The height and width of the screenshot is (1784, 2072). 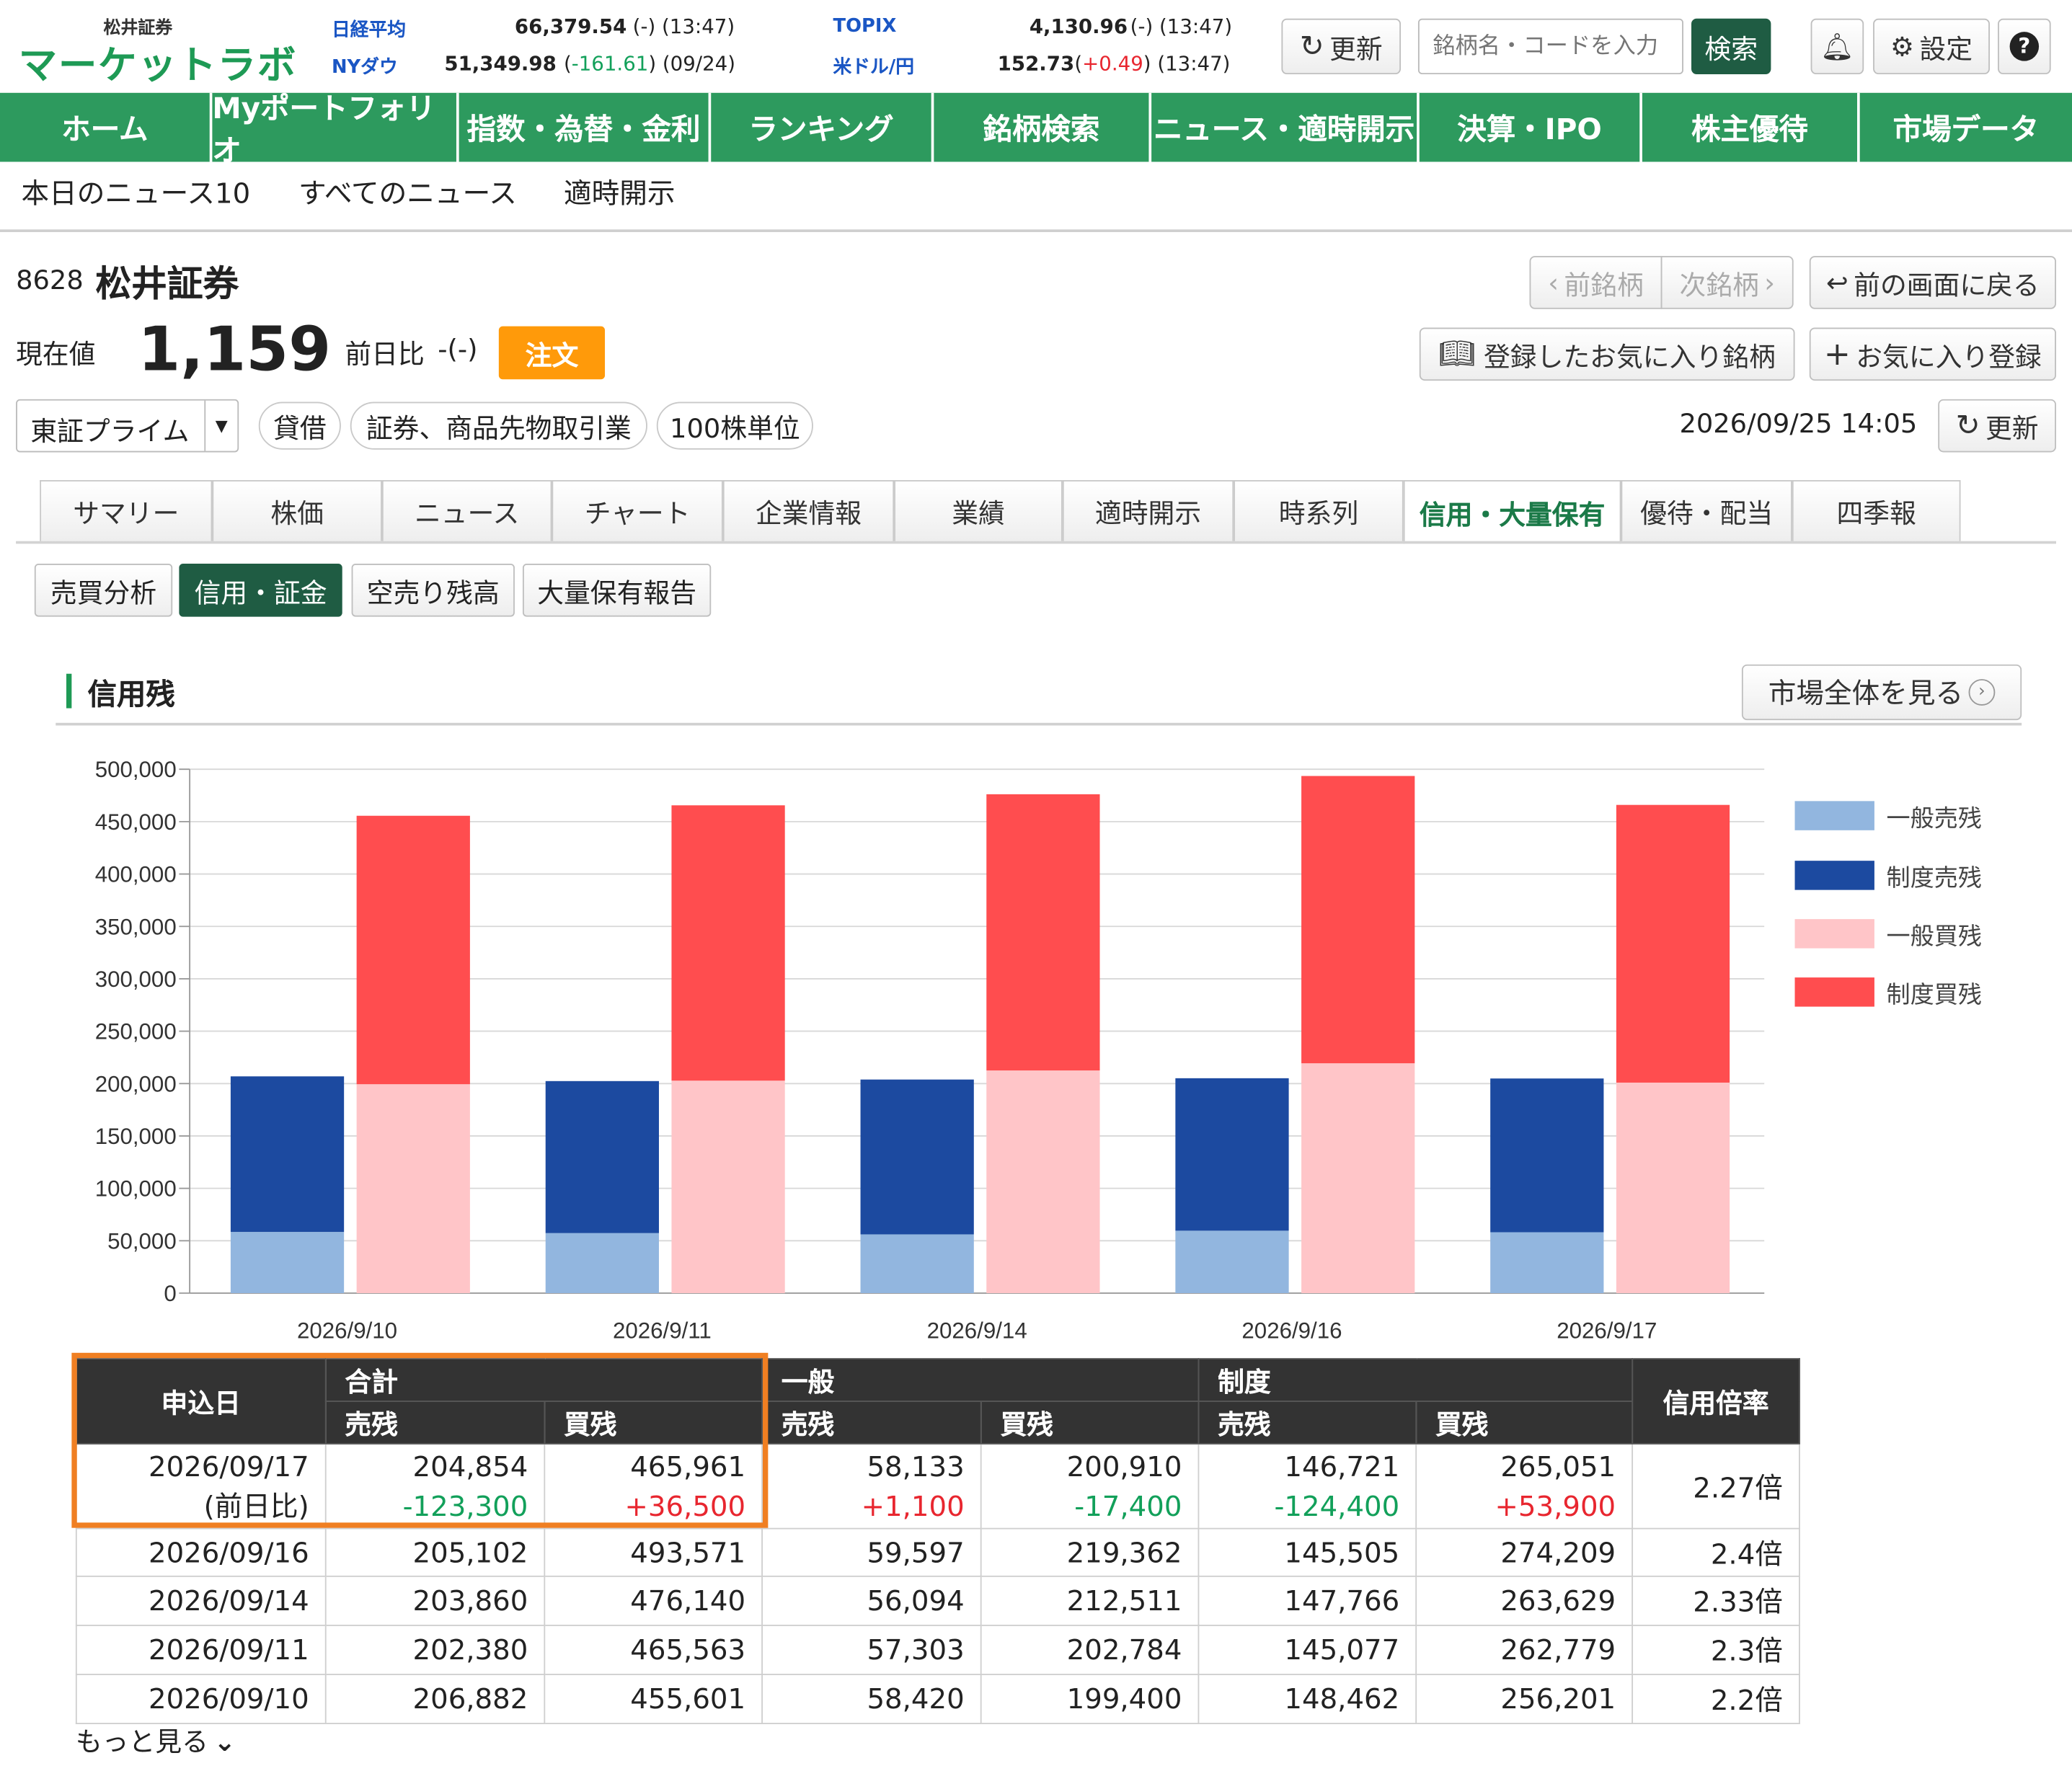 I want to click on subnav-all-news: すべてのニュース, so click(x=408, y=192).